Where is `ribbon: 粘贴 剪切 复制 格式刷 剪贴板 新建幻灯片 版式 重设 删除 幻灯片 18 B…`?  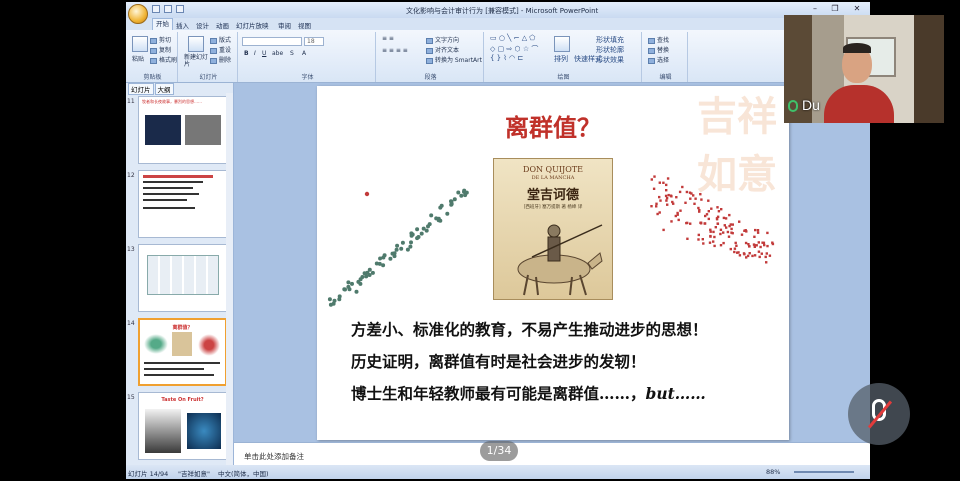
ribbon: 粘贴 剪切 复制 格式刷 剪贴板 新建幻灯片 版式 重设 删除 幻灯片 18 B… is located at coordinates (498, 56).